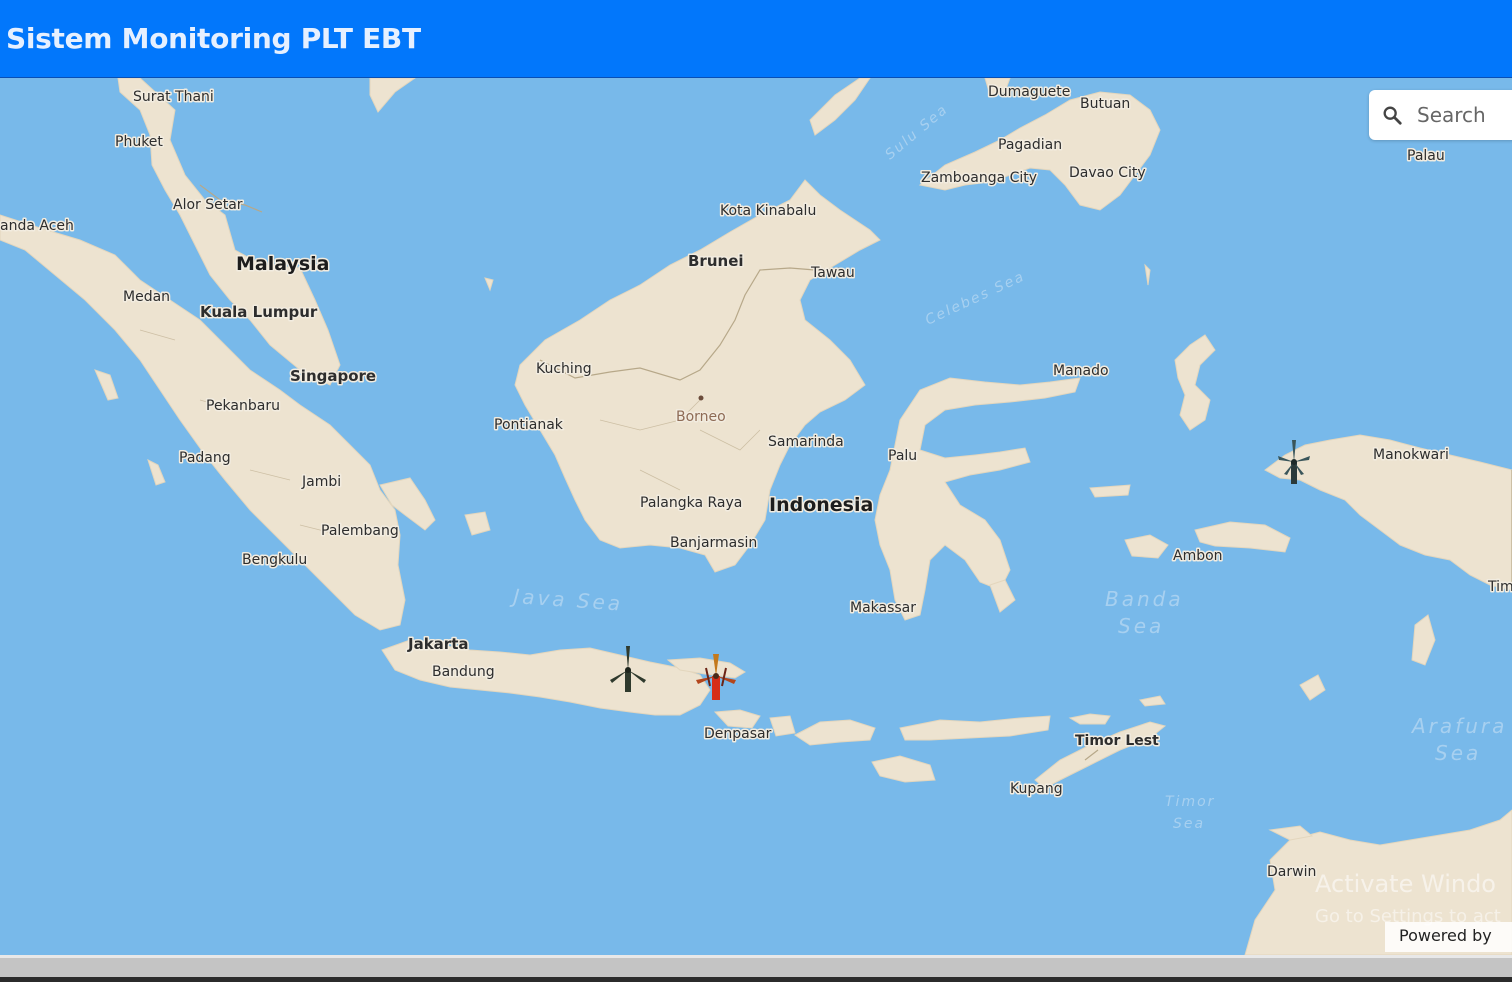  I want to click on land-buton, so click(1002, 596).